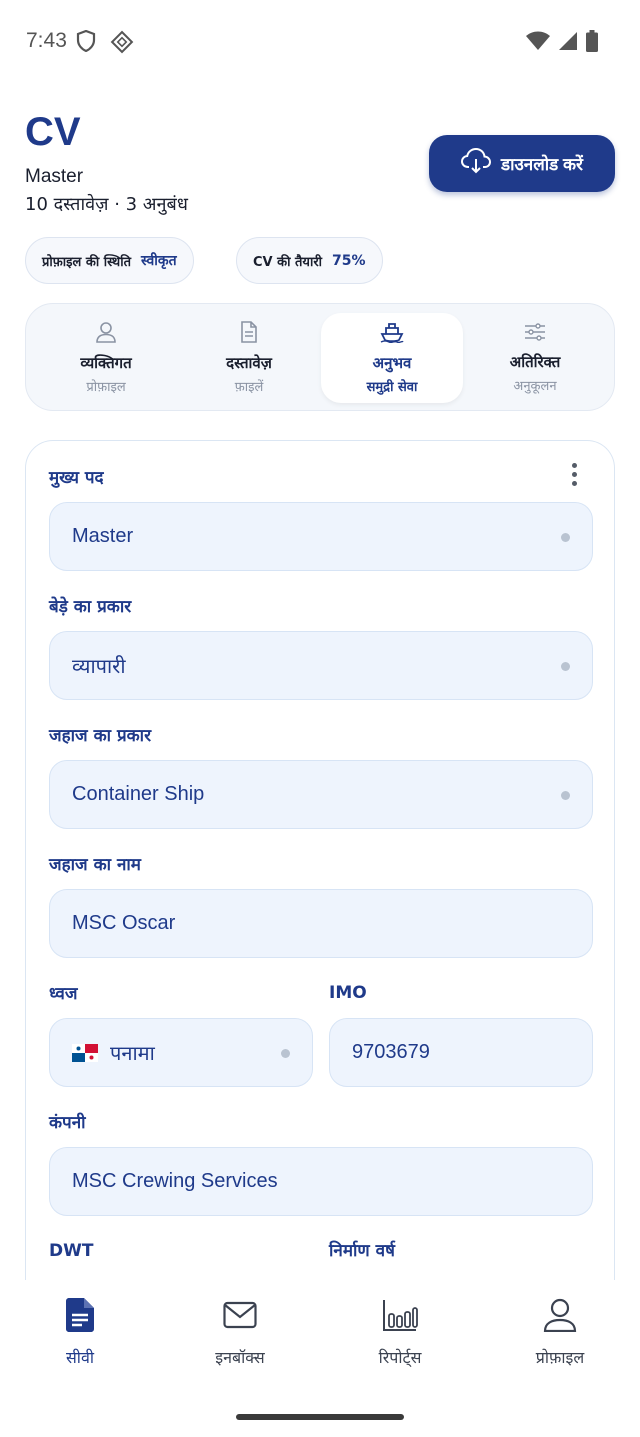  I want to click on status-bar: 7:43, so click(320, 42).